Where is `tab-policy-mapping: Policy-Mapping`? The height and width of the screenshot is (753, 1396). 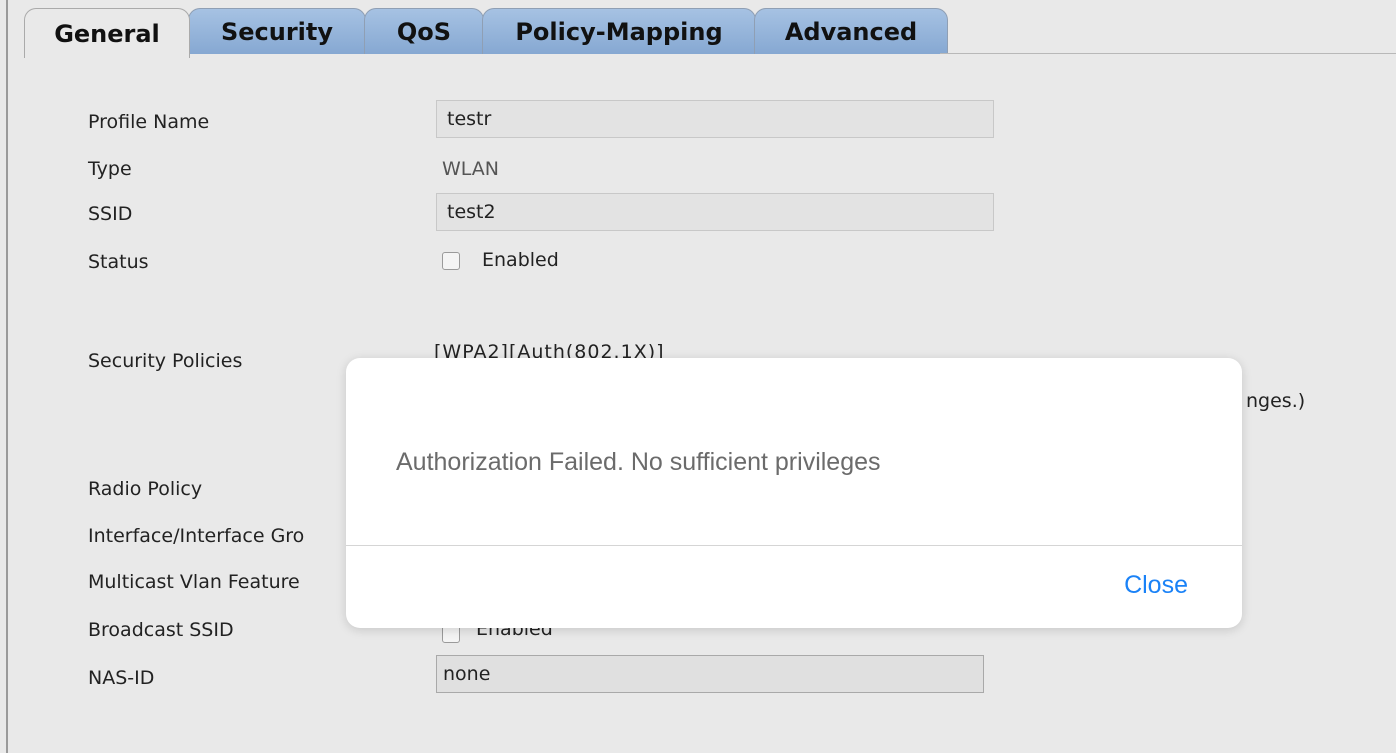 tab-policy-mapping: Policy-Mapping is located at coordinates (619, 31).